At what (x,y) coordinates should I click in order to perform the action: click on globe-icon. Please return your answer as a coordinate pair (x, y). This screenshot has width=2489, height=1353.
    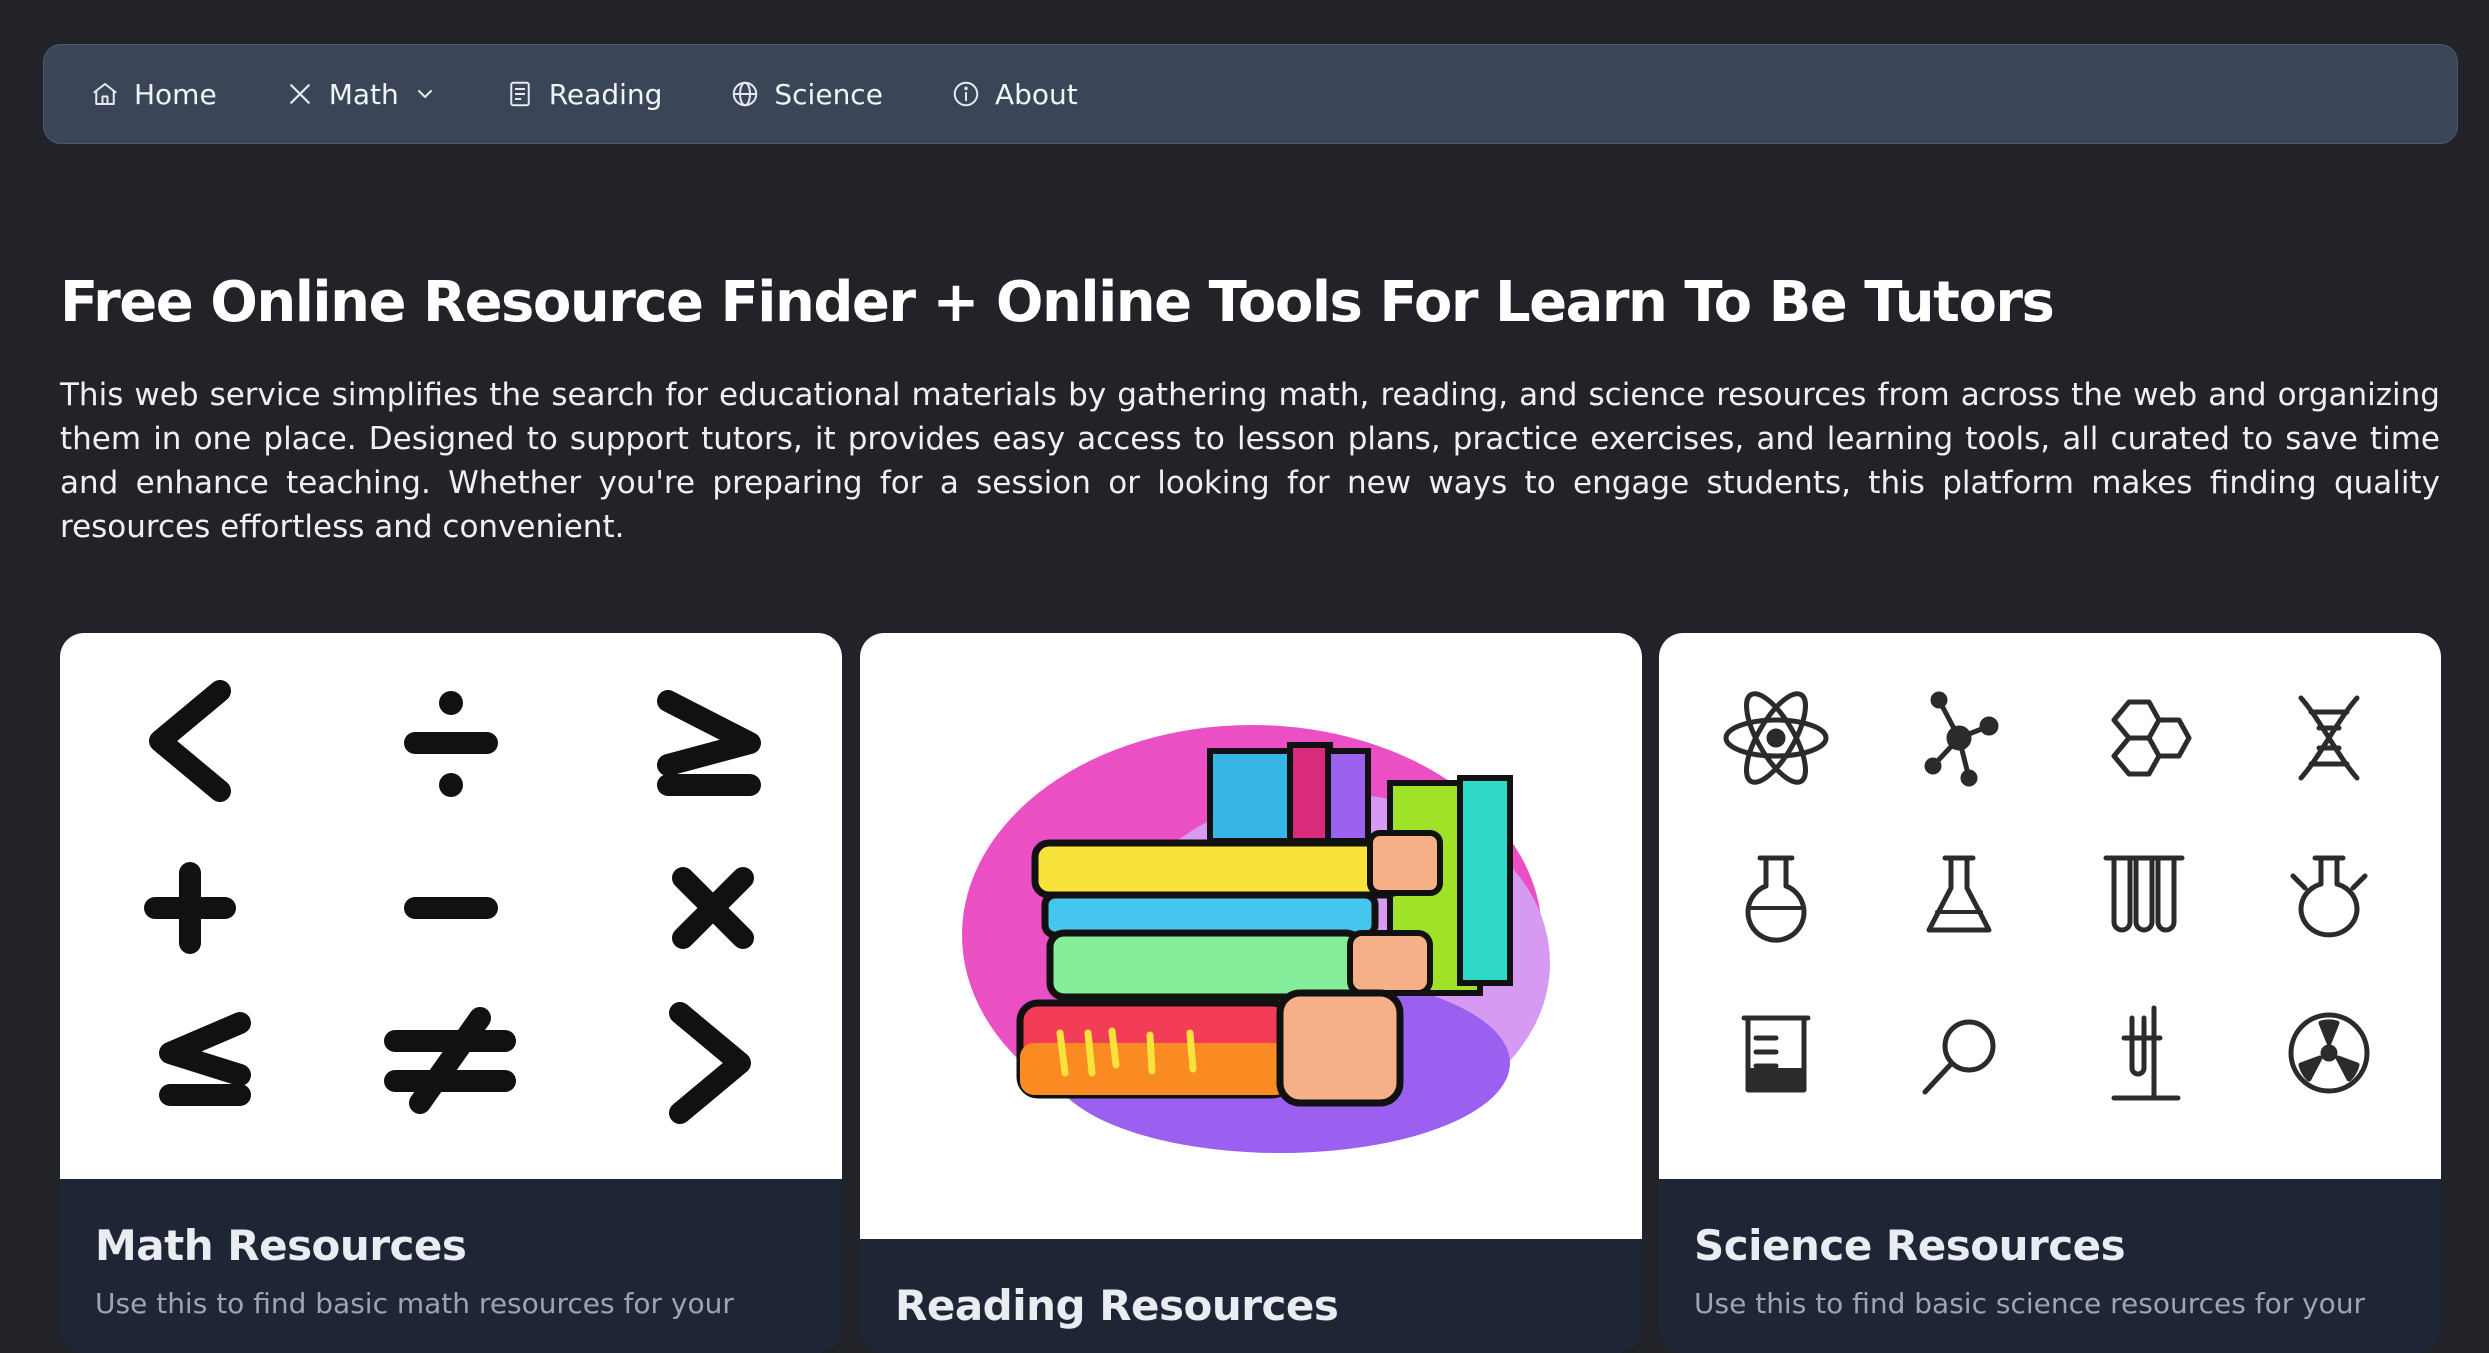
    Looking at the image, I should click on (745, 94).